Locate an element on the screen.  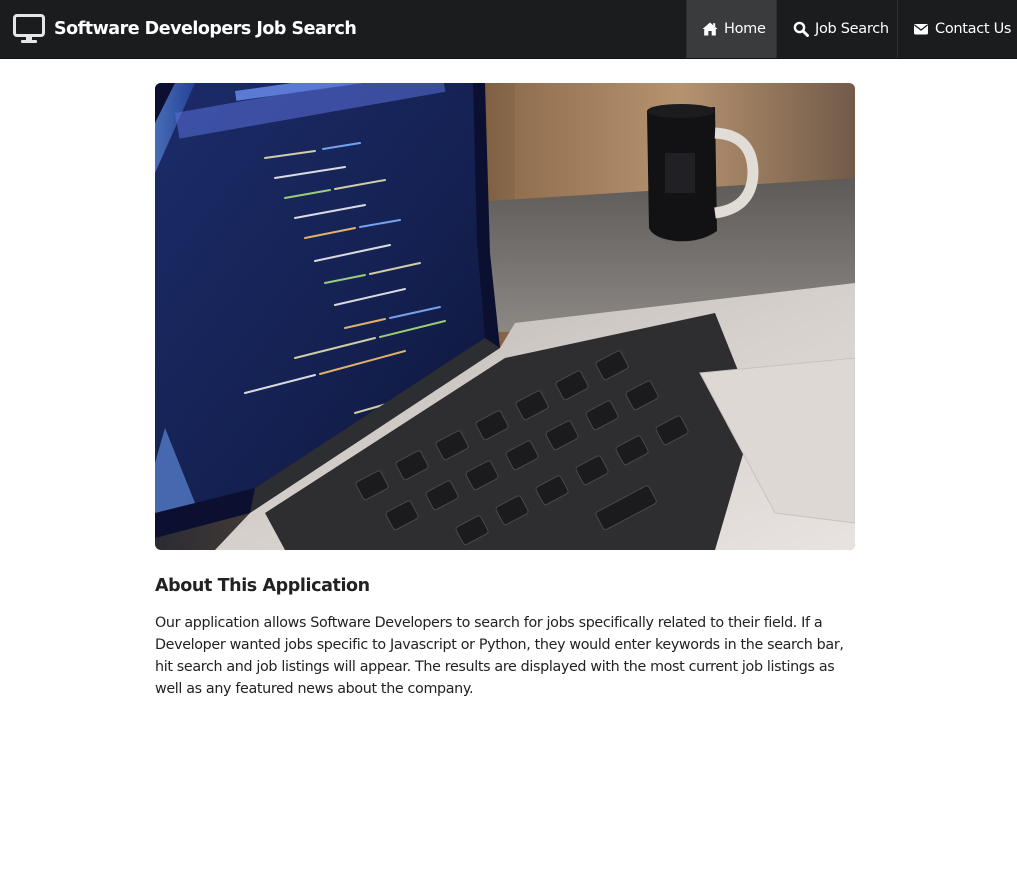
nav-menu: Home Job Search Contact Us is located at coordinates (851, 29).